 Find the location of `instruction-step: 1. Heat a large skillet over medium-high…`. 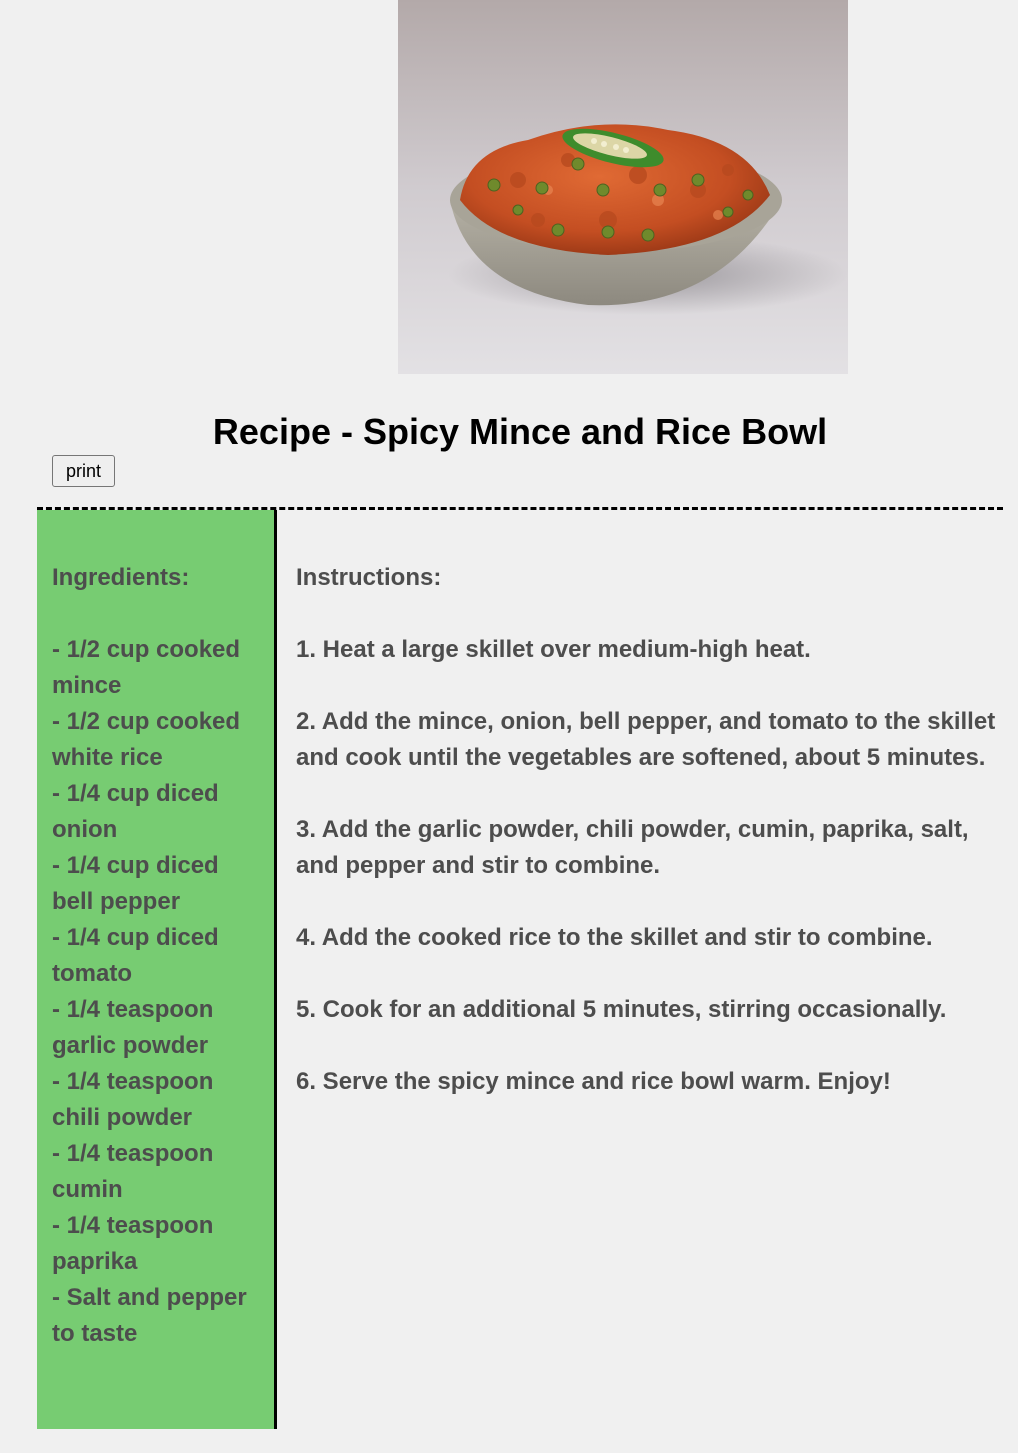

instruction-step: 1. Heat a large skillet over medium-high… is located at coordinates (553, 649).